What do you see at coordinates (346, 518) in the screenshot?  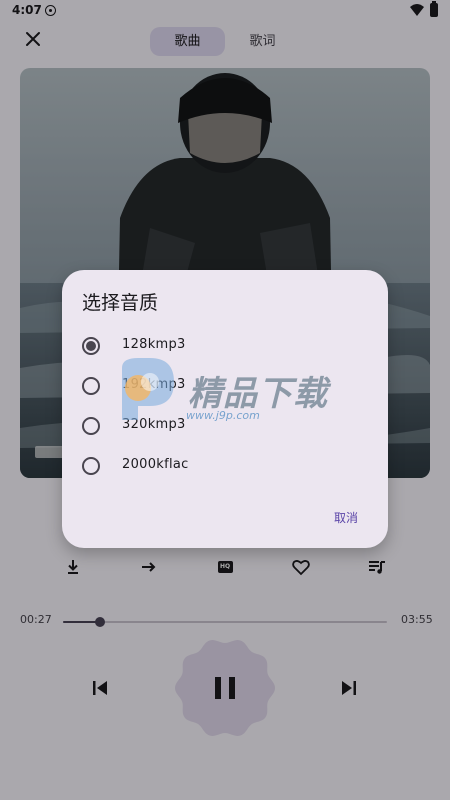 I see `cancel-button: 取消` at bounding box center [346, 518].